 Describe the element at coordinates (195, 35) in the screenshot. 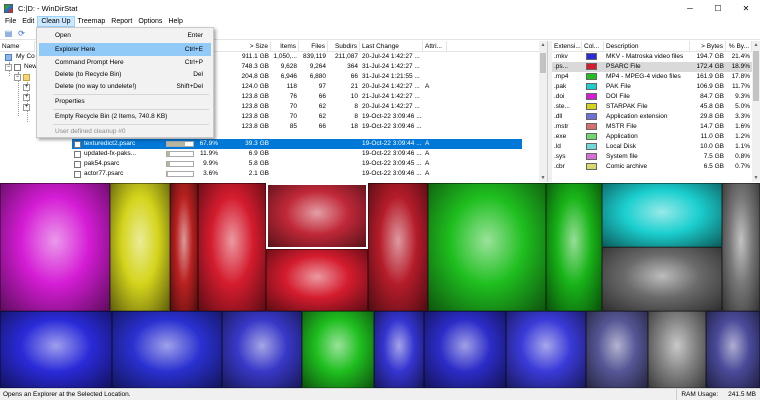

I see `menu-item-shortcut: Enter` at that location.